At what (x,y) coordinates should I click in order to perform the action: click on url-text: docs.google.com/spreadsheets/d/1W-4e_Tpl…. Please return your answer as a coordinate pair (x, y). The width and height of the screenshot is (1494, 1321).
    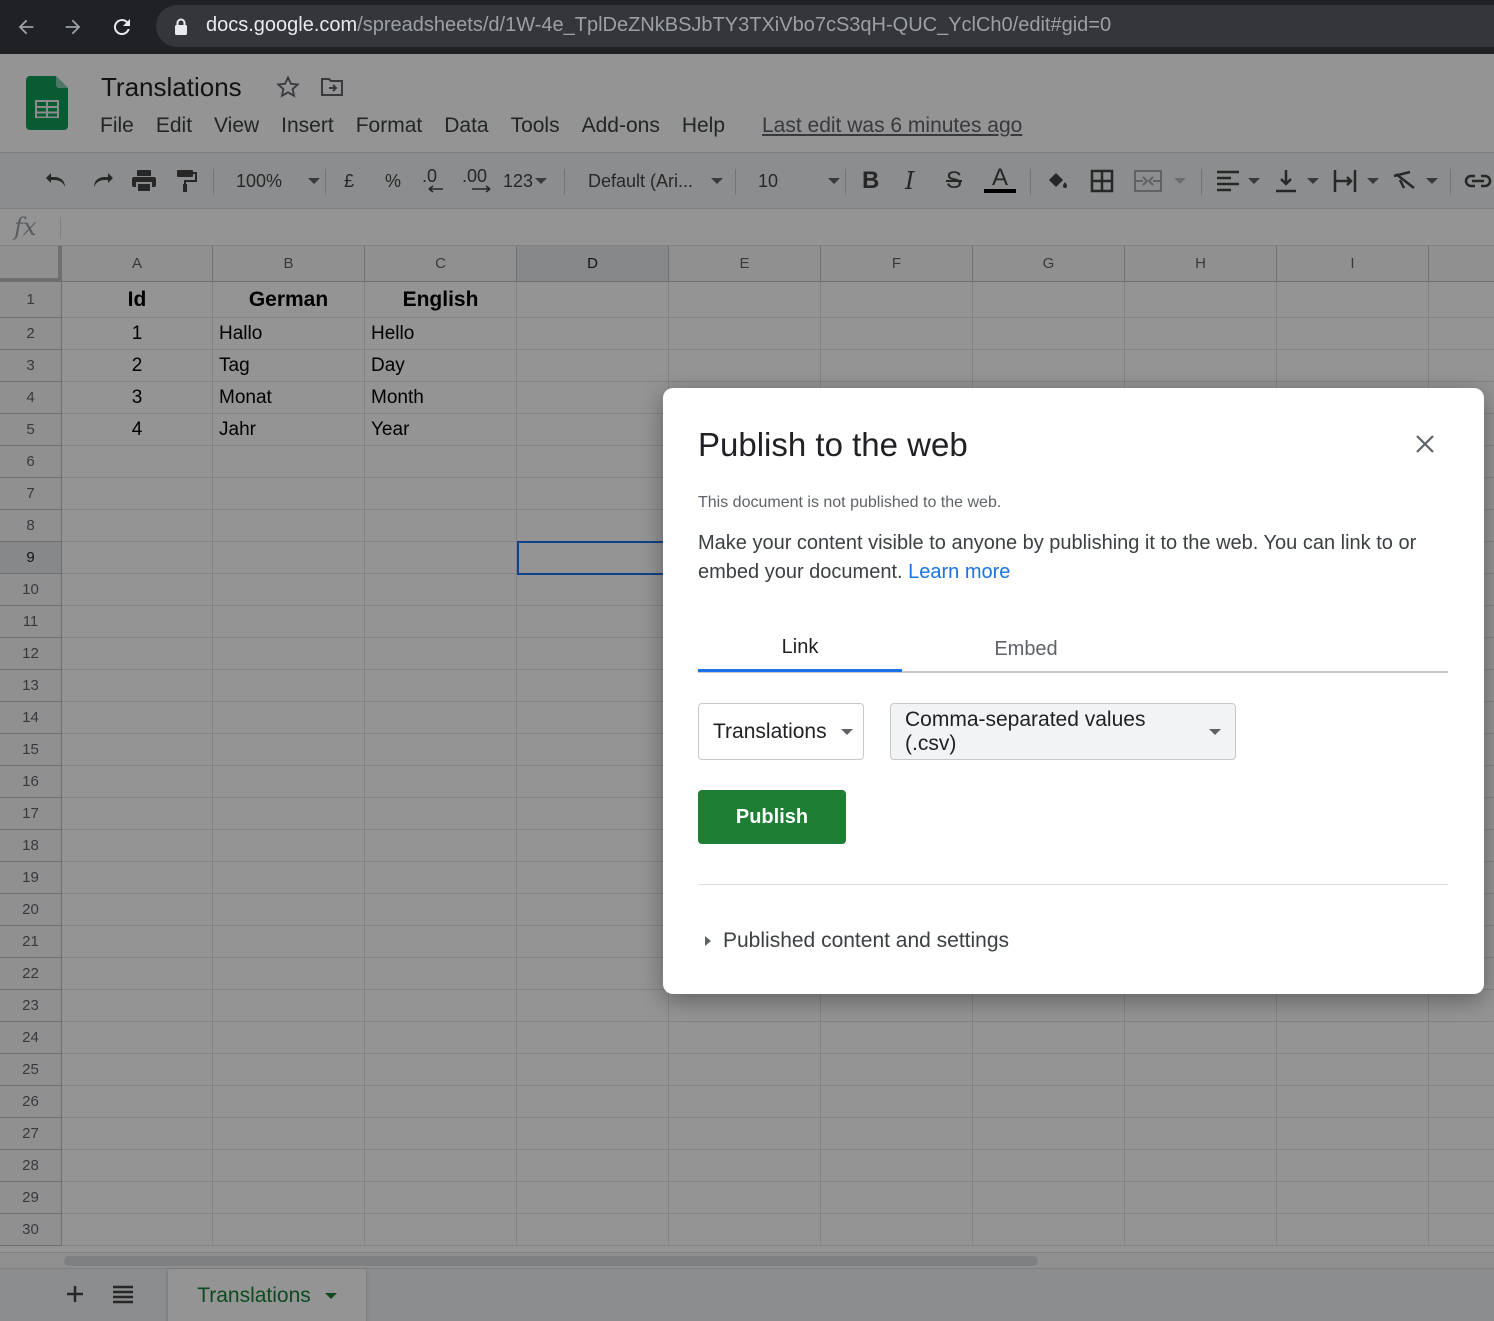
    Looking at the image, I should click on (659, 25).